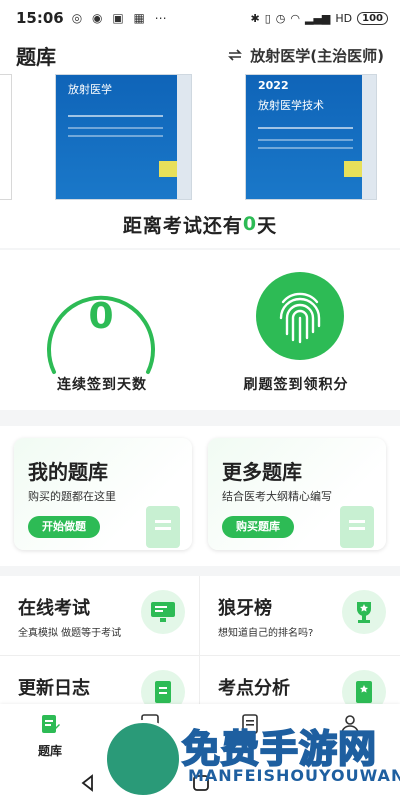  What do you see at coordinates (255, 18) in the screenshot?
I see `bluetooth-icon: ✱` at bounding box center [255, 18].